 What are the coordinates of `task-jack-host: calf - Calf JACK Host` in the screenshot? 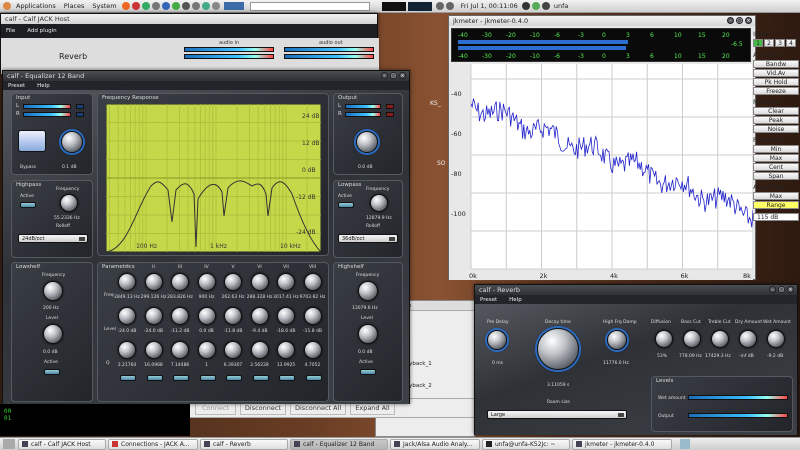 It's located at (62, 444).